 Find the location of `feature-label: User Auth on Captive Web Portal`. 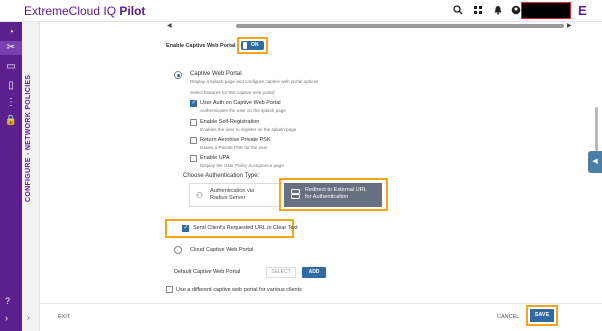

feature-label: User Auth on Captive Web Portal is located at coordinates (240, 103).